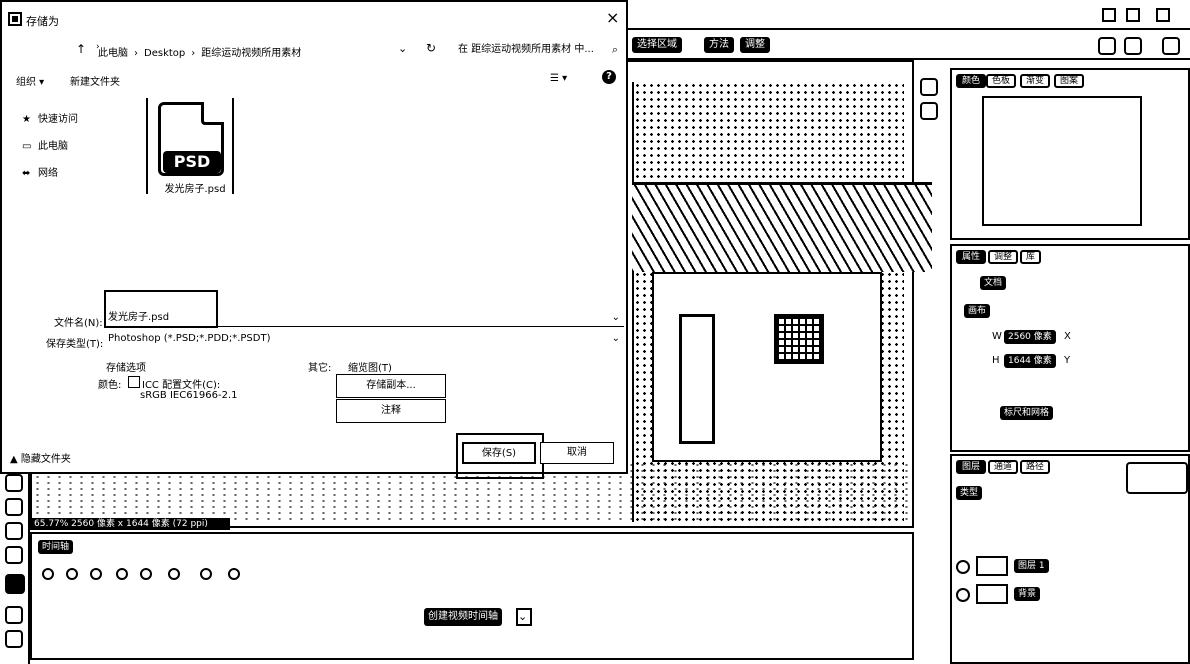  Describe the element at coordinates (81, 49) in the screenshot. I see `up-arrow-icon: ↑` at that location.